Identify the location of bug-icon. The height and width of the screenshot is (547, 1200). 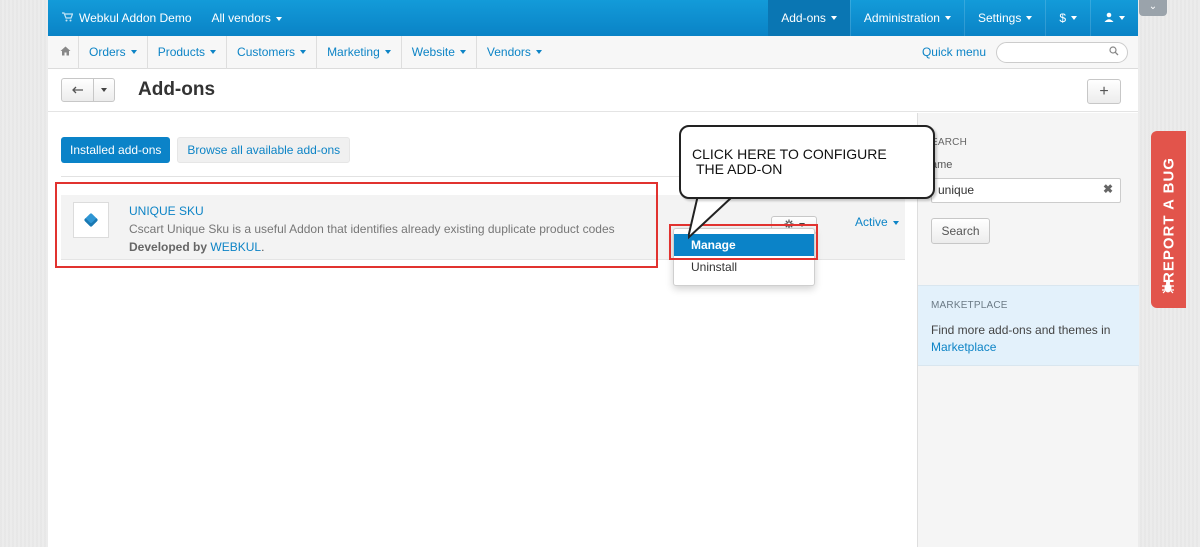
(1168, 287).